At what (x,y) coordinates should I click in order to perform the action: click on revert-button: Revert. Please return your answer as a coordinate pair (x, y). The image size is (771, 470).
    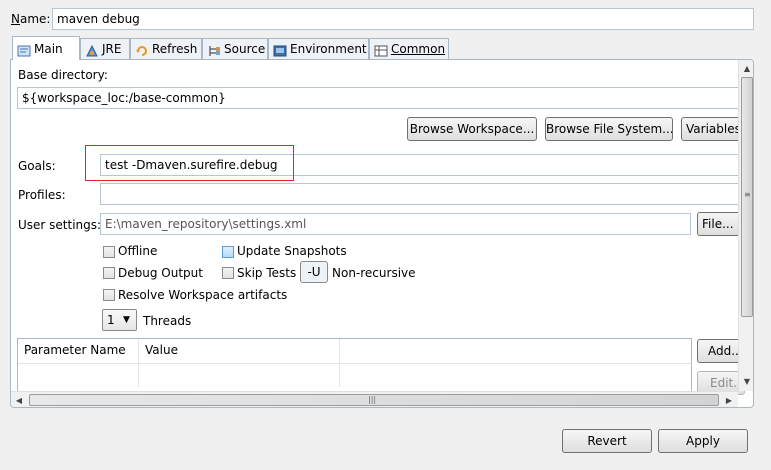
    Looking at the image, I should click on (607, 441).